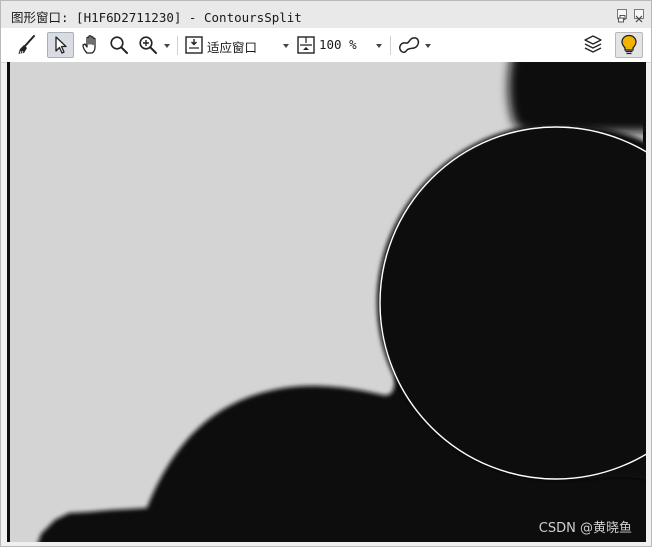  I want to click on brush-icon, so click(26, 45).